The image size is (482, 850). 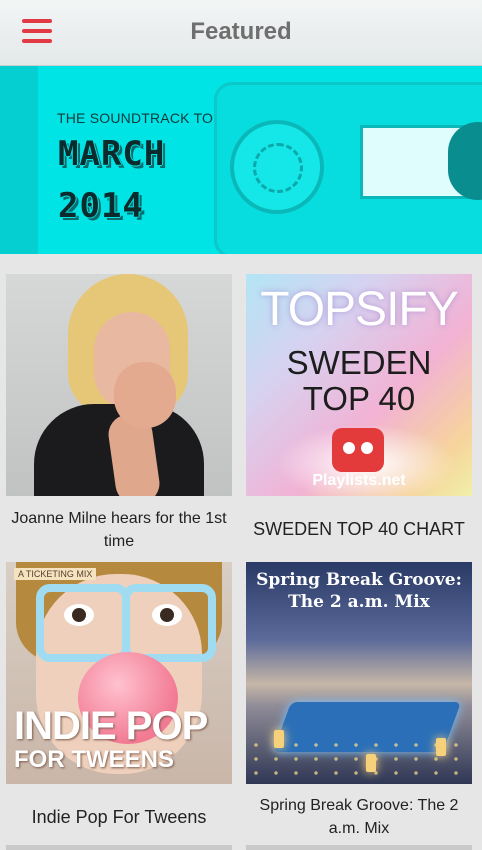 What do you see at coordinates (359, 529) in the screenshot?
I see `playlist-title: SWEDEN TOP 40 CHART` at bounding box center [359, 529].